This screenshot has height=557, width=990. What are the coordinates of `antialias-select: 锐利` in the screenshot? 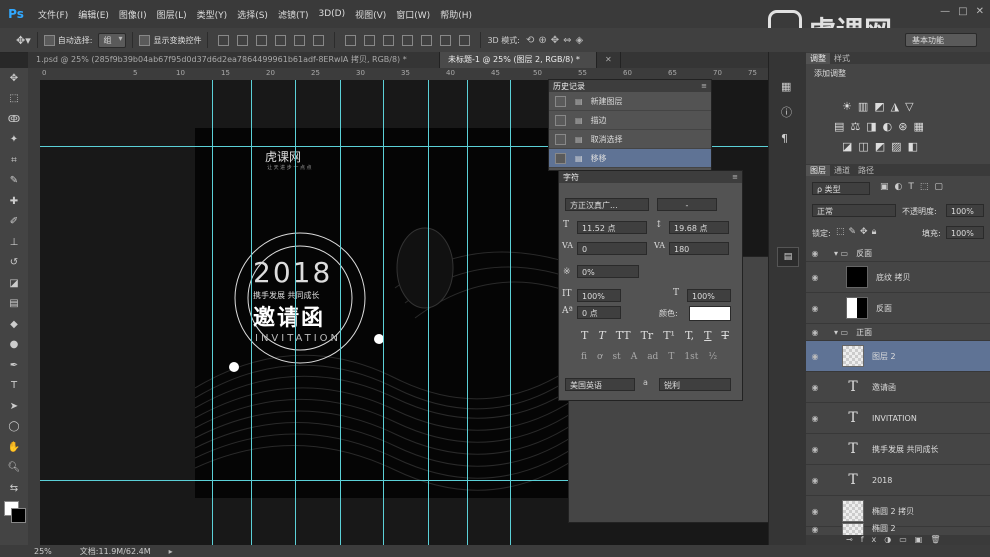 It's located at (695, 384).